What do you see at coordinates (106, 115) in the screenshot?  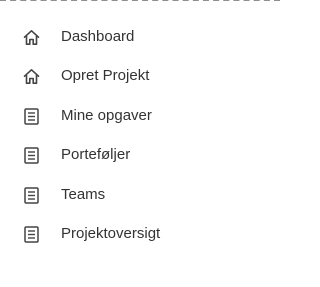 I see `sidebar-item-label: Mine opgaver` at bounding box center [106, 115].